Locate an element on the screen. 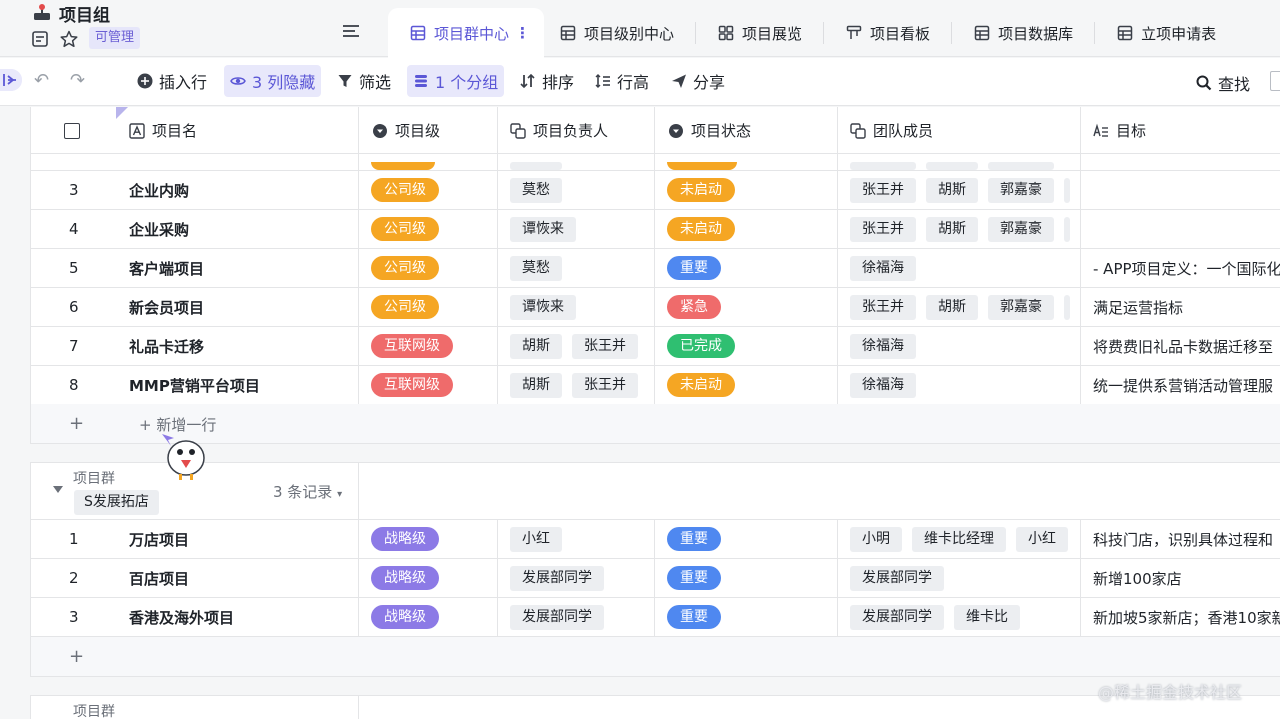 Image resolution: width=1280 pixels, height=719 pixels. expand-sidebar-icon is located at coordinates (11, 80).